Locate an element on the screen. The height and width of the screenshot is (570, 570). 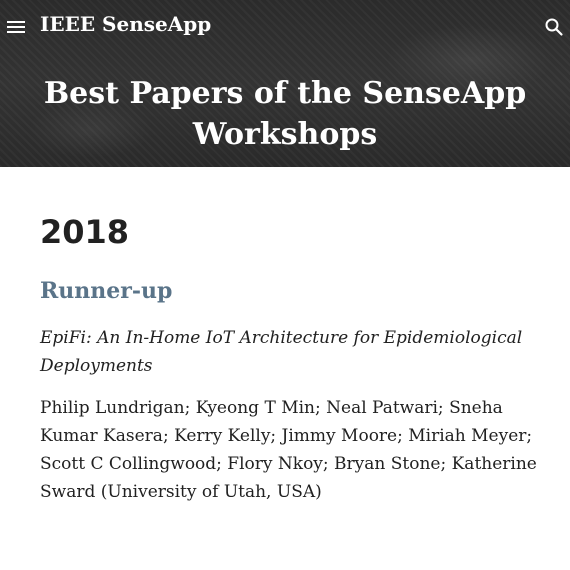
search-icon-graphic is located at coordinates (554, 27).